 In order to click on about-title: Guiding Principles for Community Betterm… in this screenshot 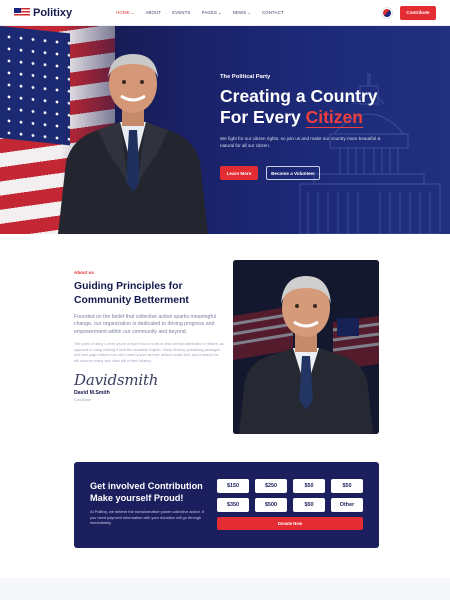, I will do `click(131, 293)`.